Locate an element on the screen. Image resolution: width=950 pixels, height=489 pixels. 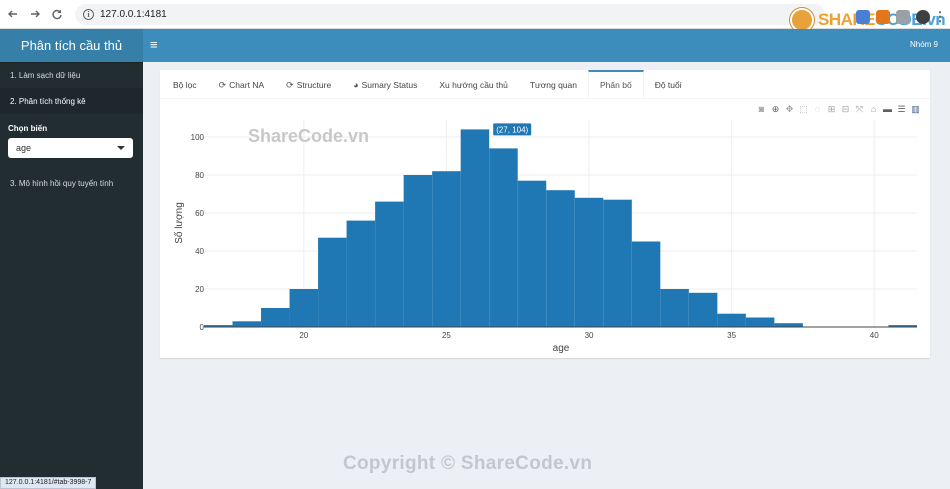
address-bar: i 127.0.0.1:4181 is located at coordinates (450, 14).